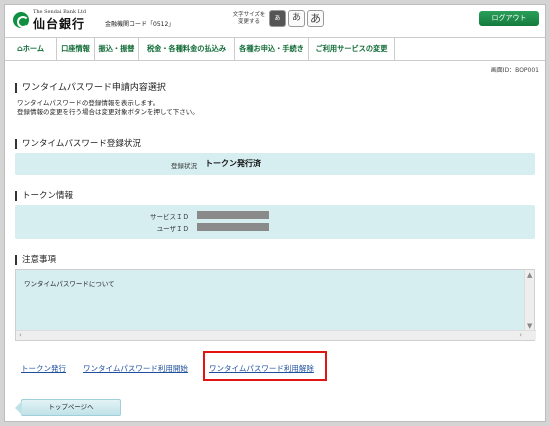 The width and height of the screenshot is (550, 426). Describe the element at coordinates (276, 335) in the screenshot. I see `notes-horizontal-scrollbar: ‹ ›` at that location.